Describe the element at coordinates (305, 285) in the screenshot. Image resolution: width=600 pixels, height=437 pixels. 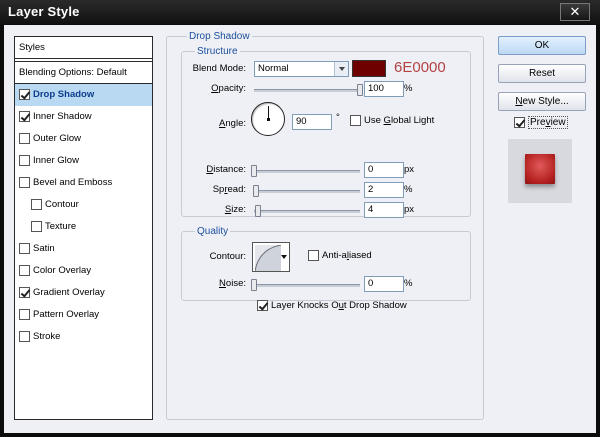
I see `noise-slider` at that location.